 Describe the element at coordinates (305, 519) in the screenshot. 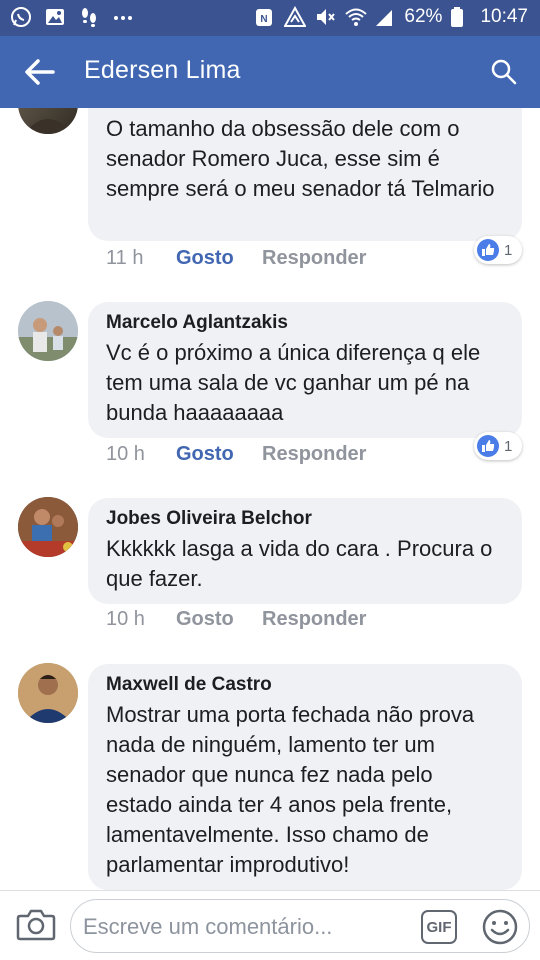

I see `comment-author: Jobes Oliveira Belchor` at that location.